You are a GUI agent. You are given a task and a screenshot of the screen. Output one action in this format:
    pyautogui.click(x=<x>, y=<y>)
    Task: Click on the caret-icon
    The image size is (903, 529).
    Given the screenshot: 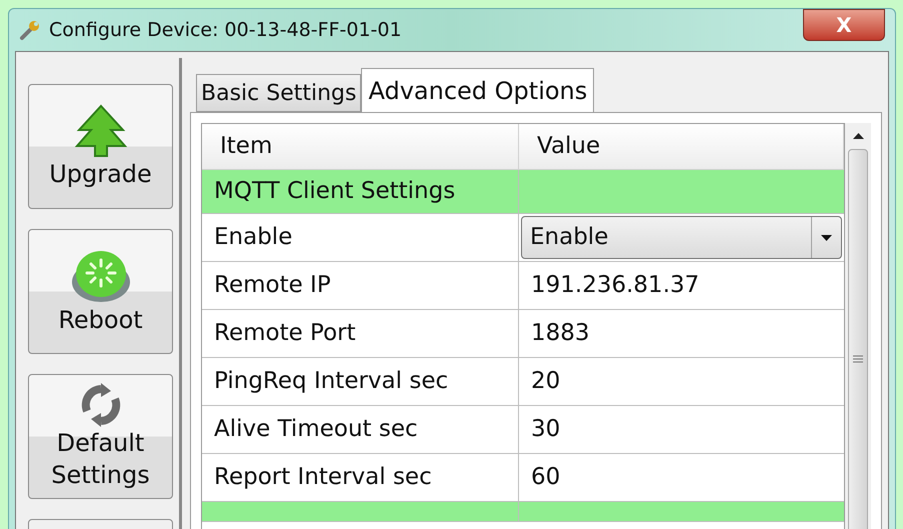 What is the action you would take?
    pyautogui.click(x=826, y=237)
    